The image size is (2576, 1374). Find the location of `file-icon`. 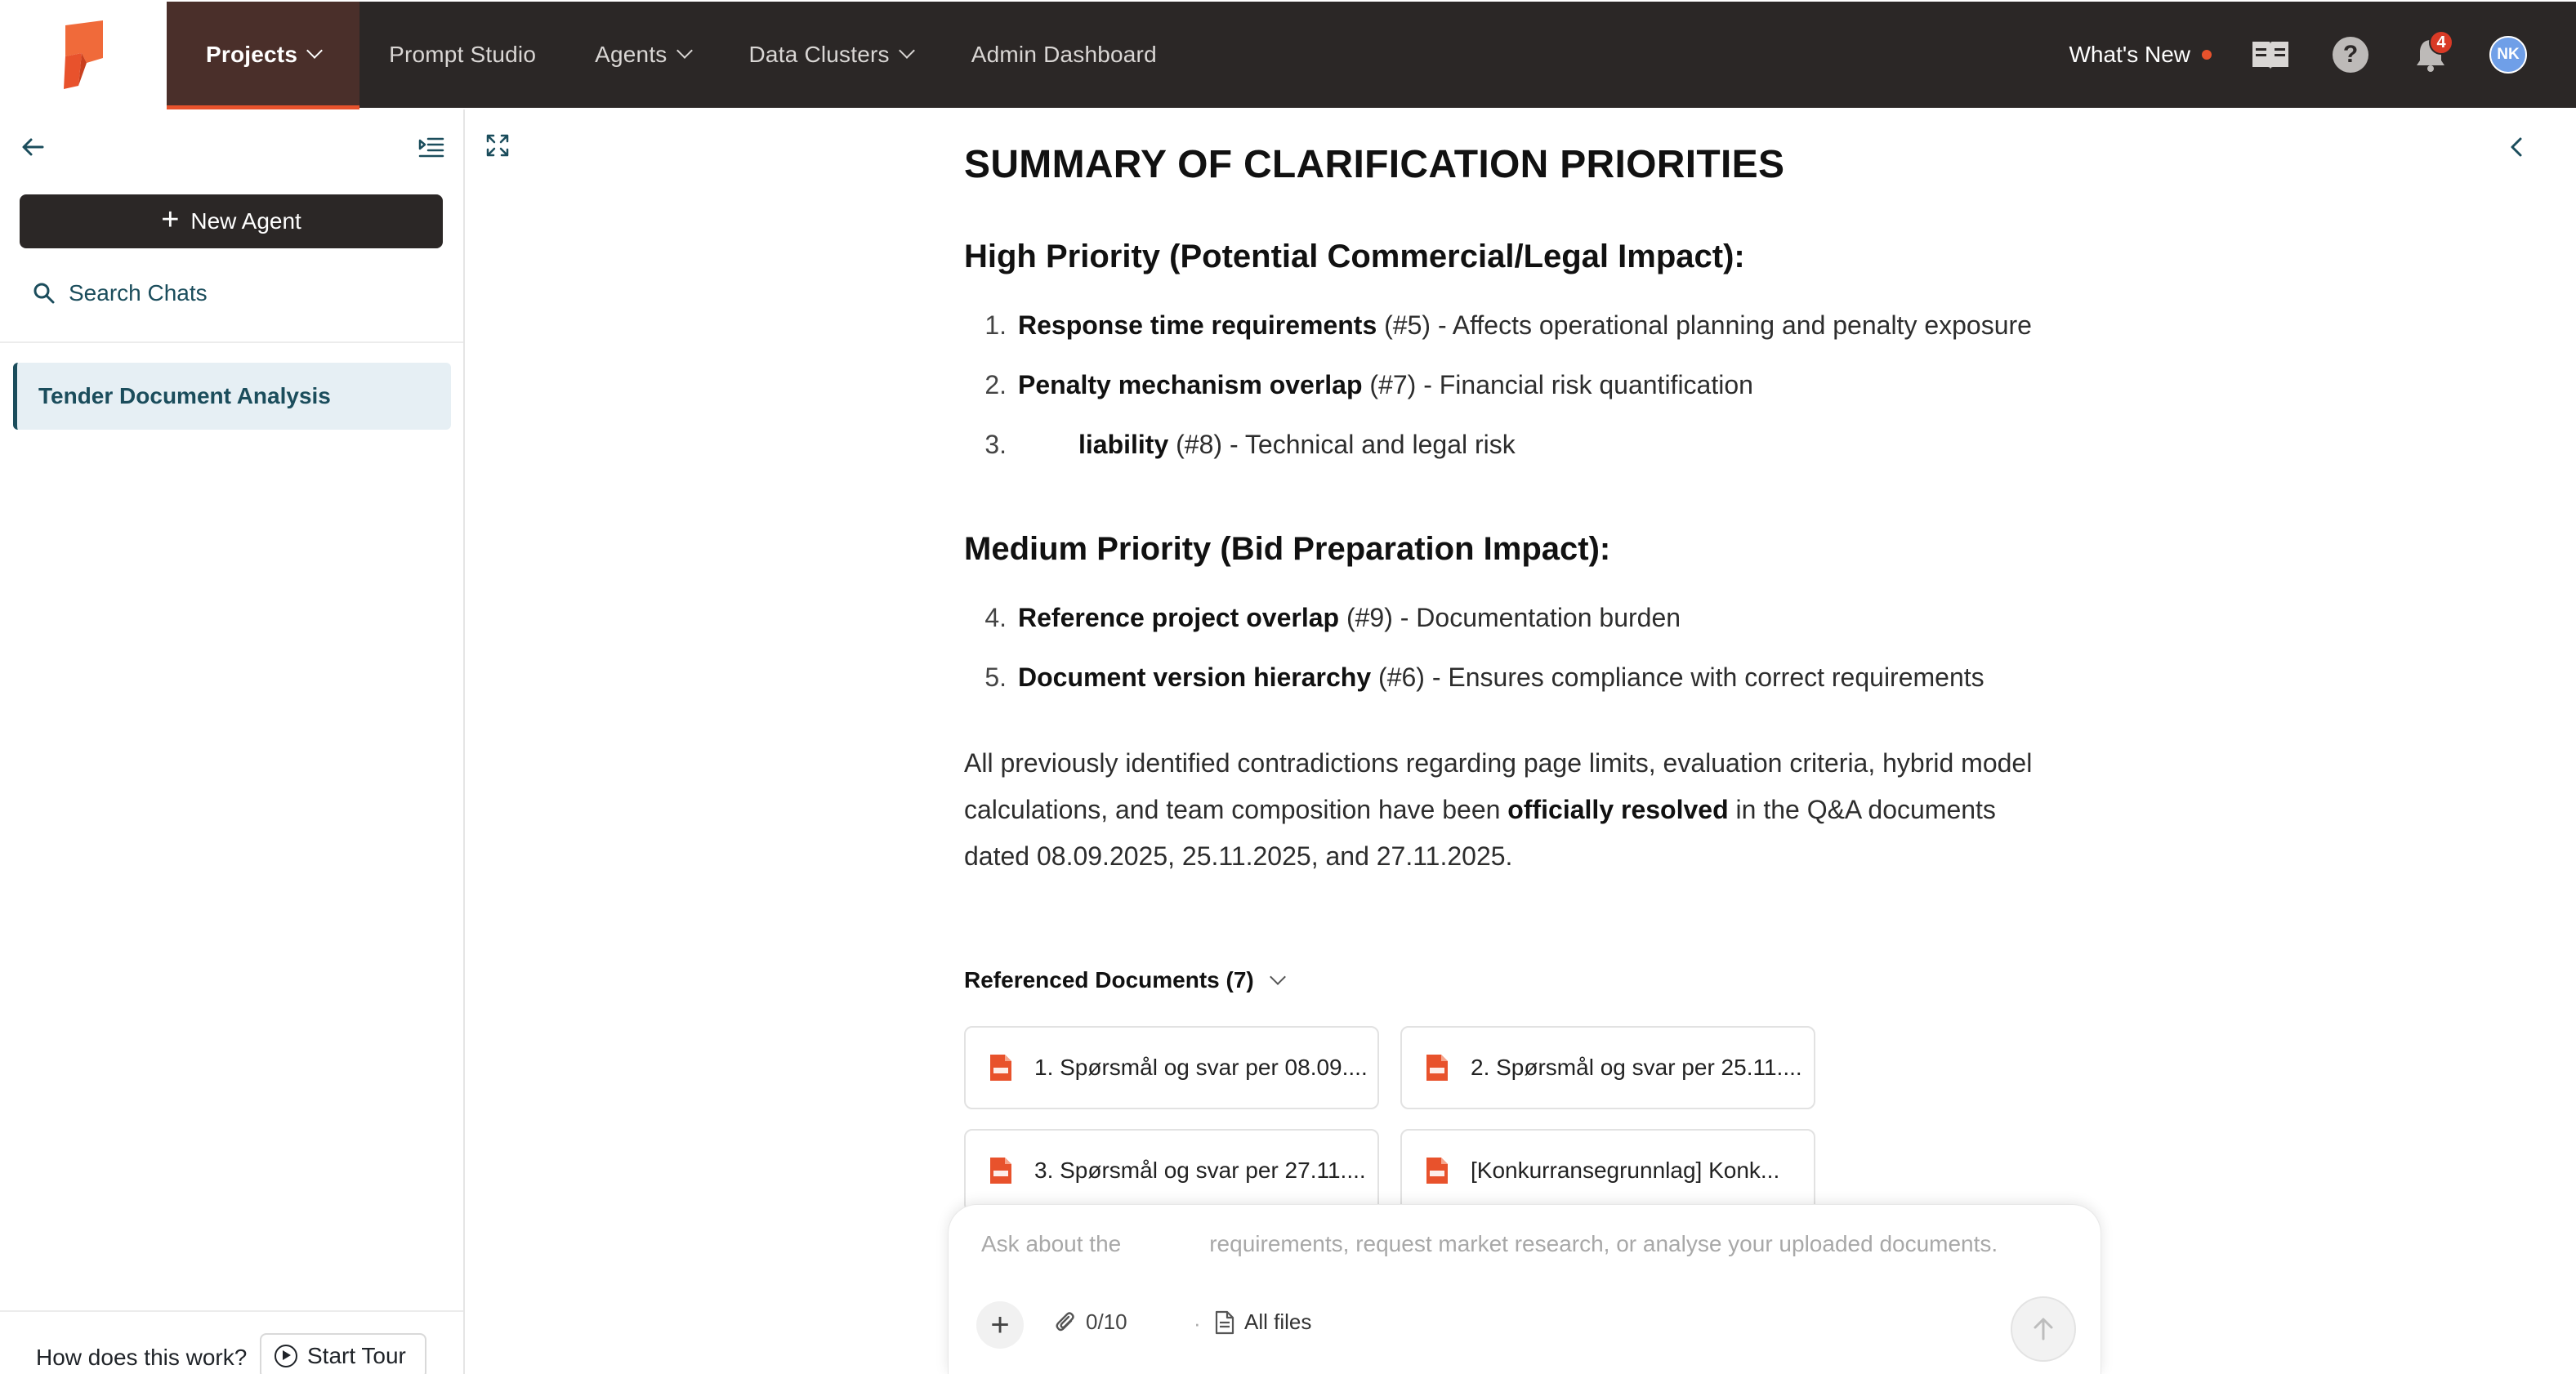

file-icon is located at coordinates (1225, 1322).